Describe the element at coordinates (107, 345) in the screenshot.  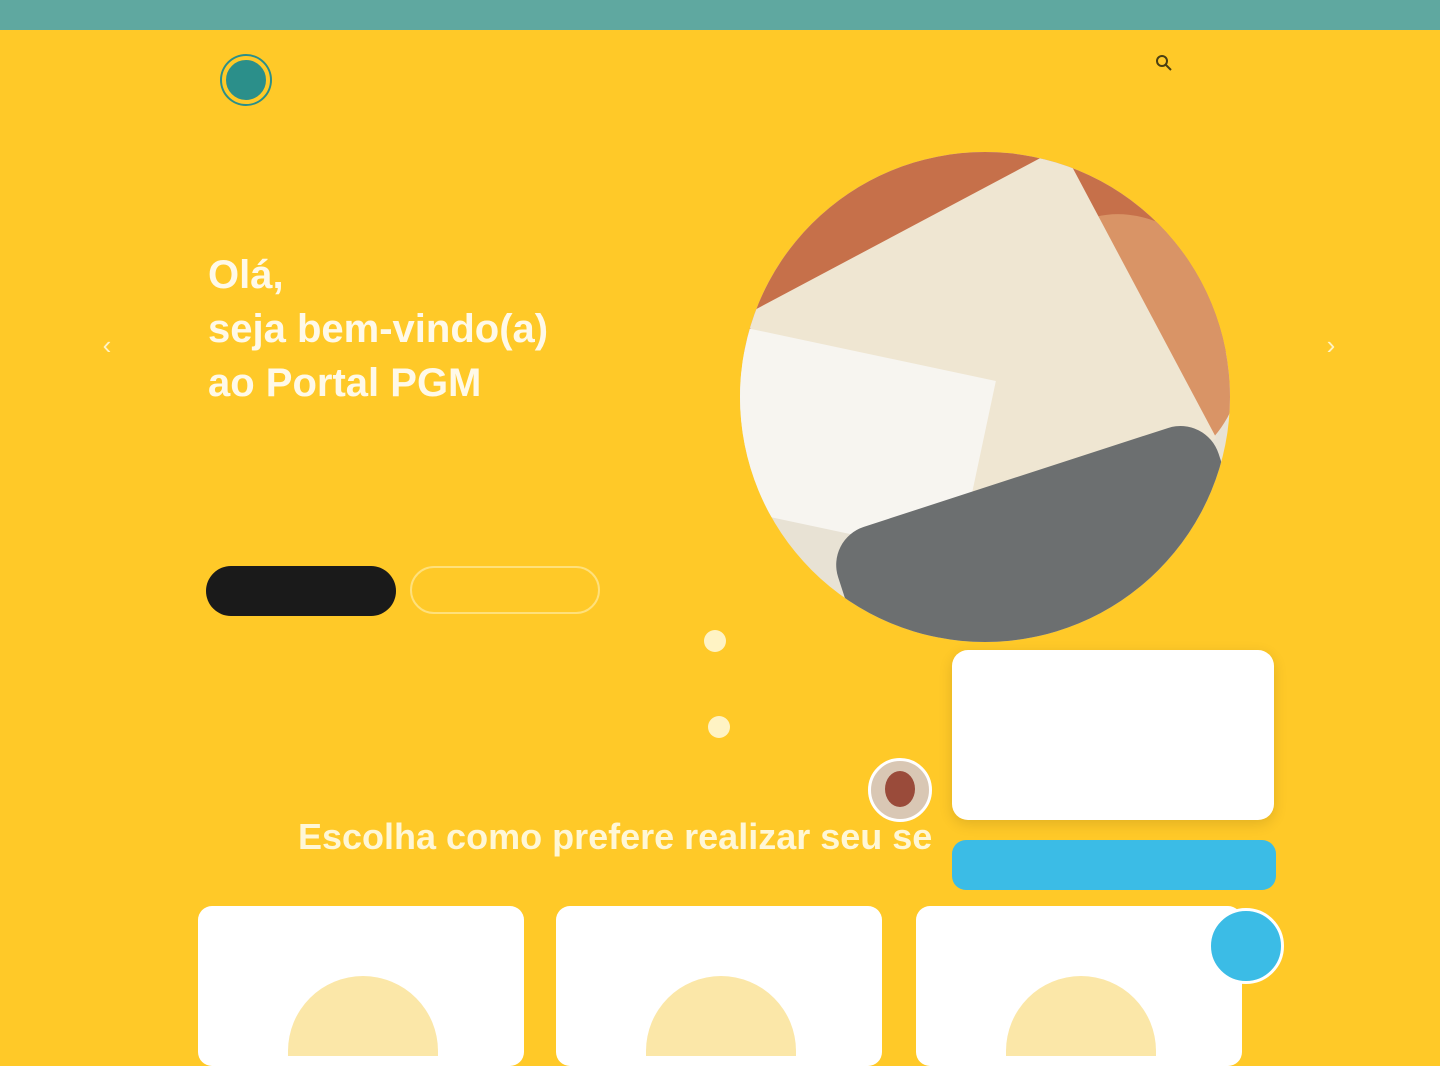
I see `carousel-prev-icon: ‹` at that location.